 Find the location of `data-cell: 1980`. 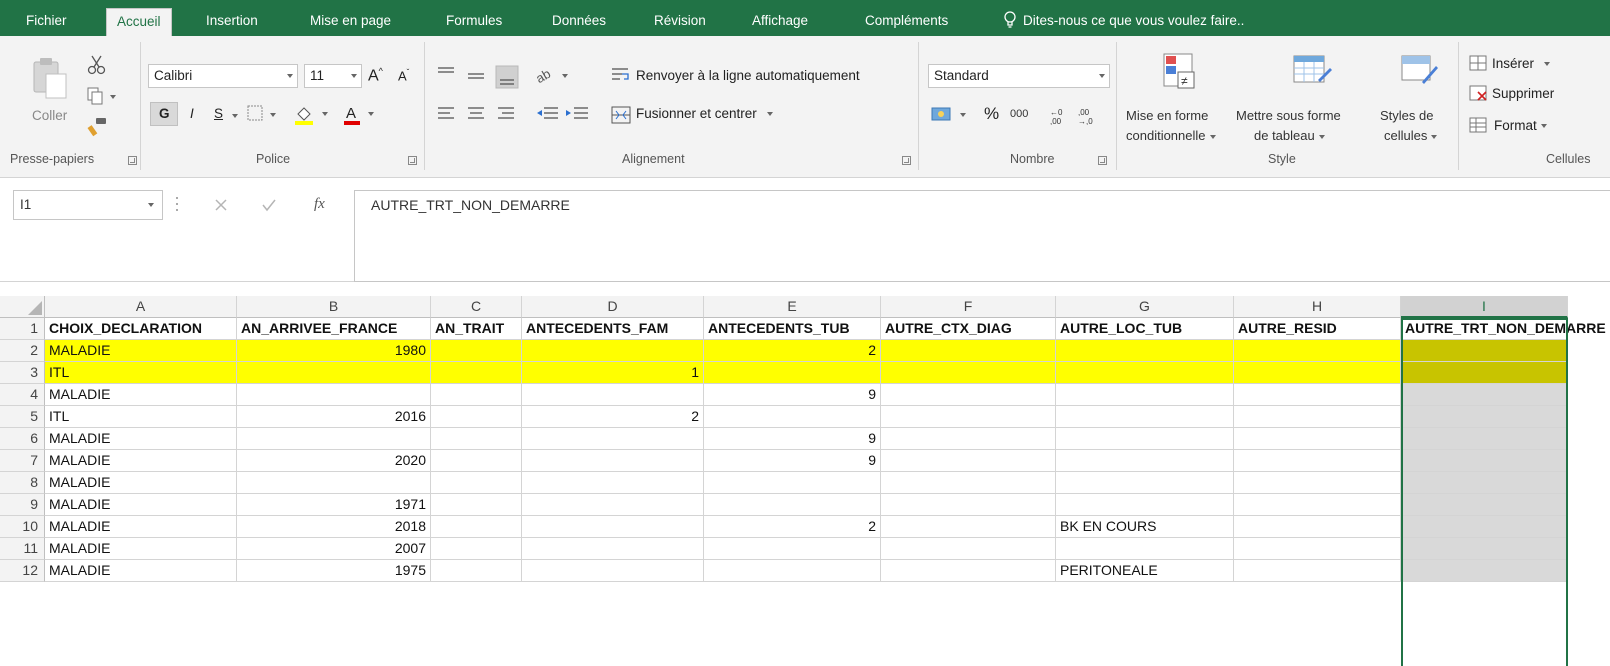

data-cell: 1980 is located at coordinates (334, 351).